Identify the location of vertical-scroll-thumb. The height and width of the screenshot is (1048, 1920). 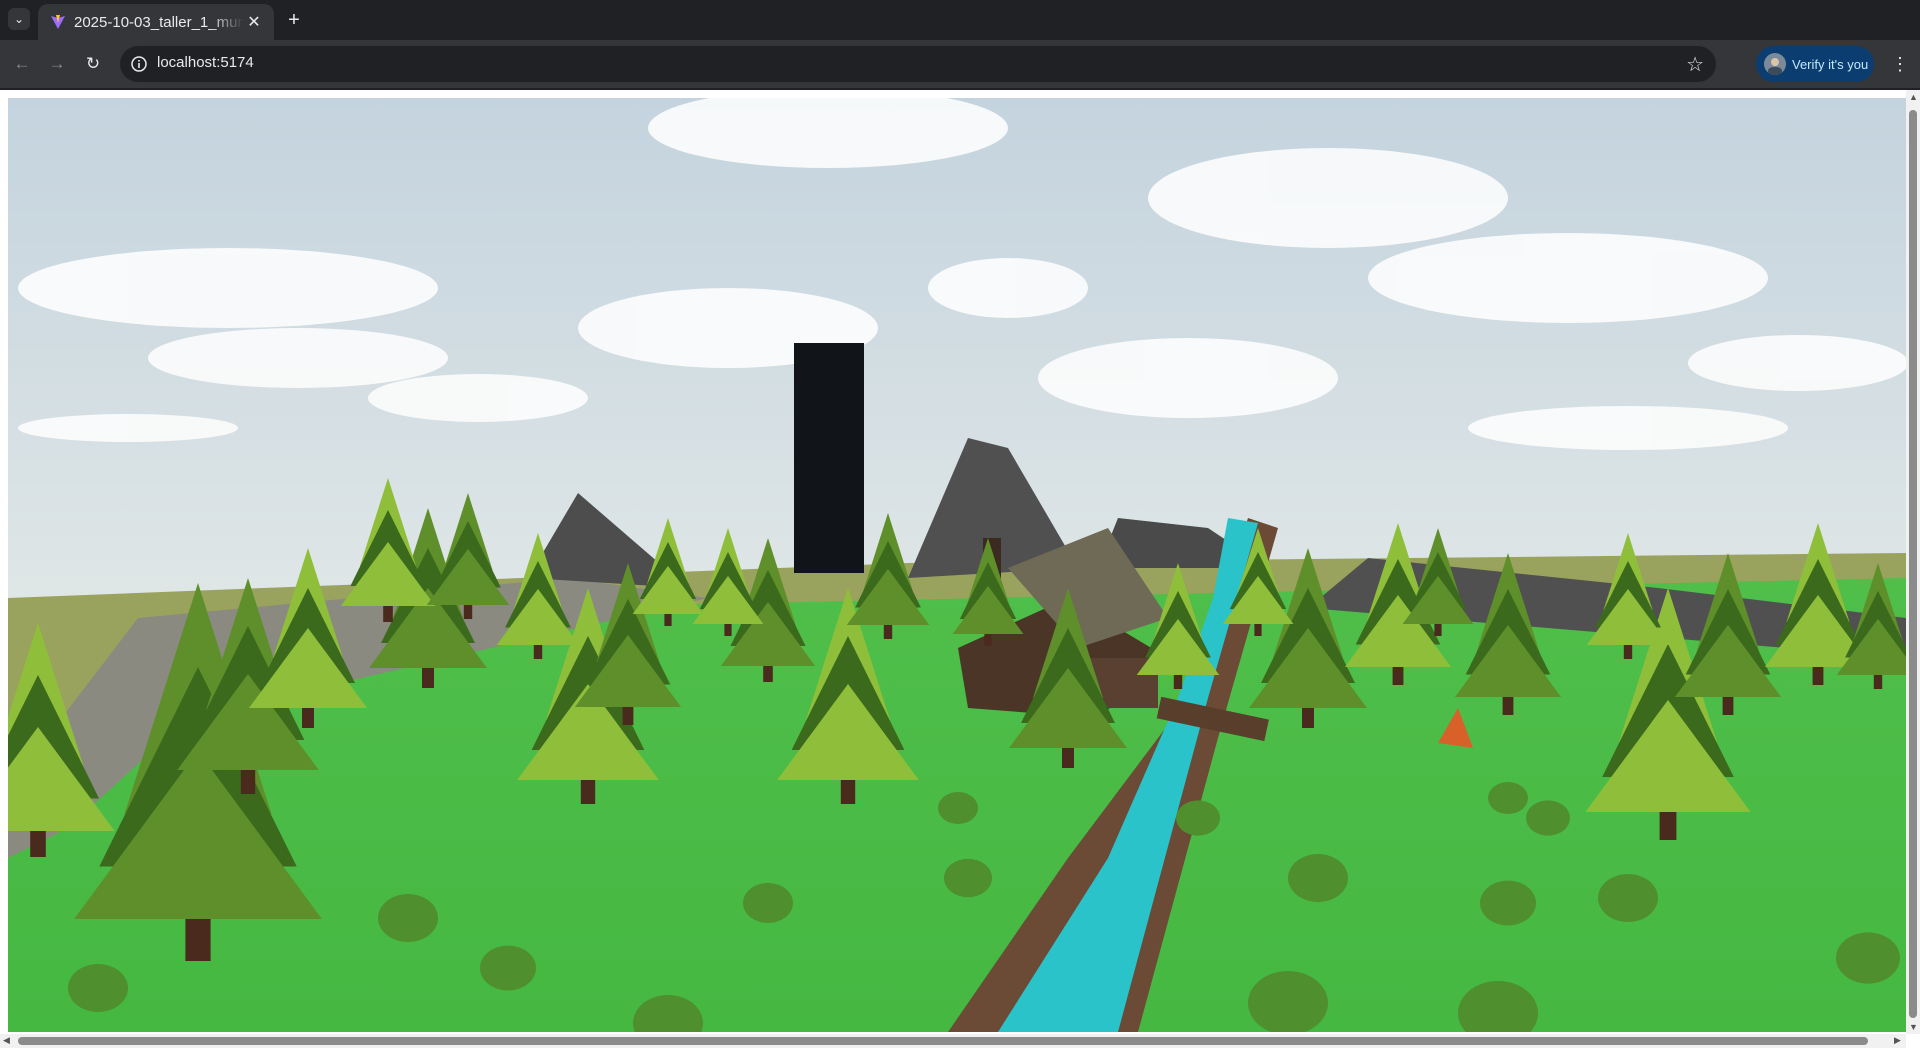
(1913, 564).